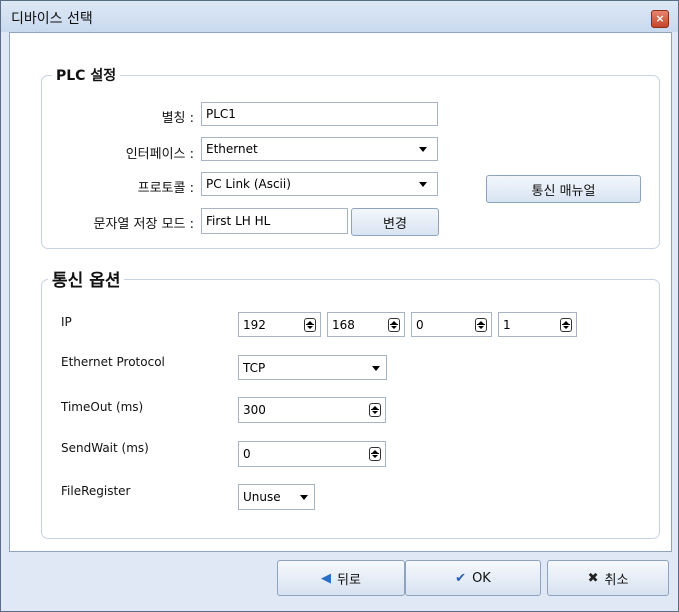 This screenshot has height=612, width=679. Describe the element at coordinates (159, 154) in the screenshot. I see `interface-label: 인터페이스 :` at that location.